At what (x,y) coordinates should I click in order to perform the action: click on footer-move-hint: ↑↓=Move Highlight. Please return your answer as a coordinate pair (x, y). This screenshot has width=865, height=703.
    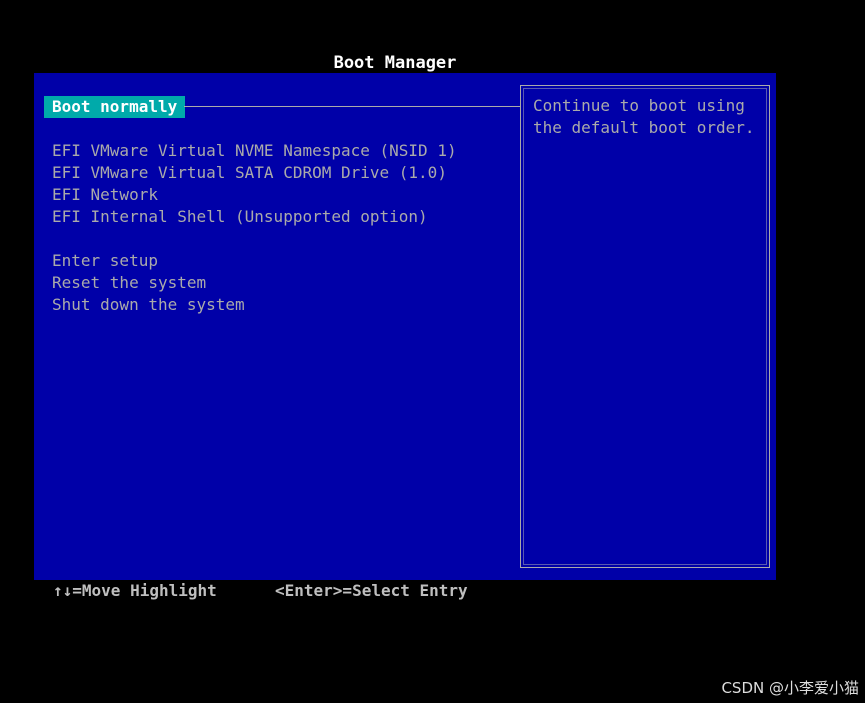
    Looking at the image, I should click on (135, 590).